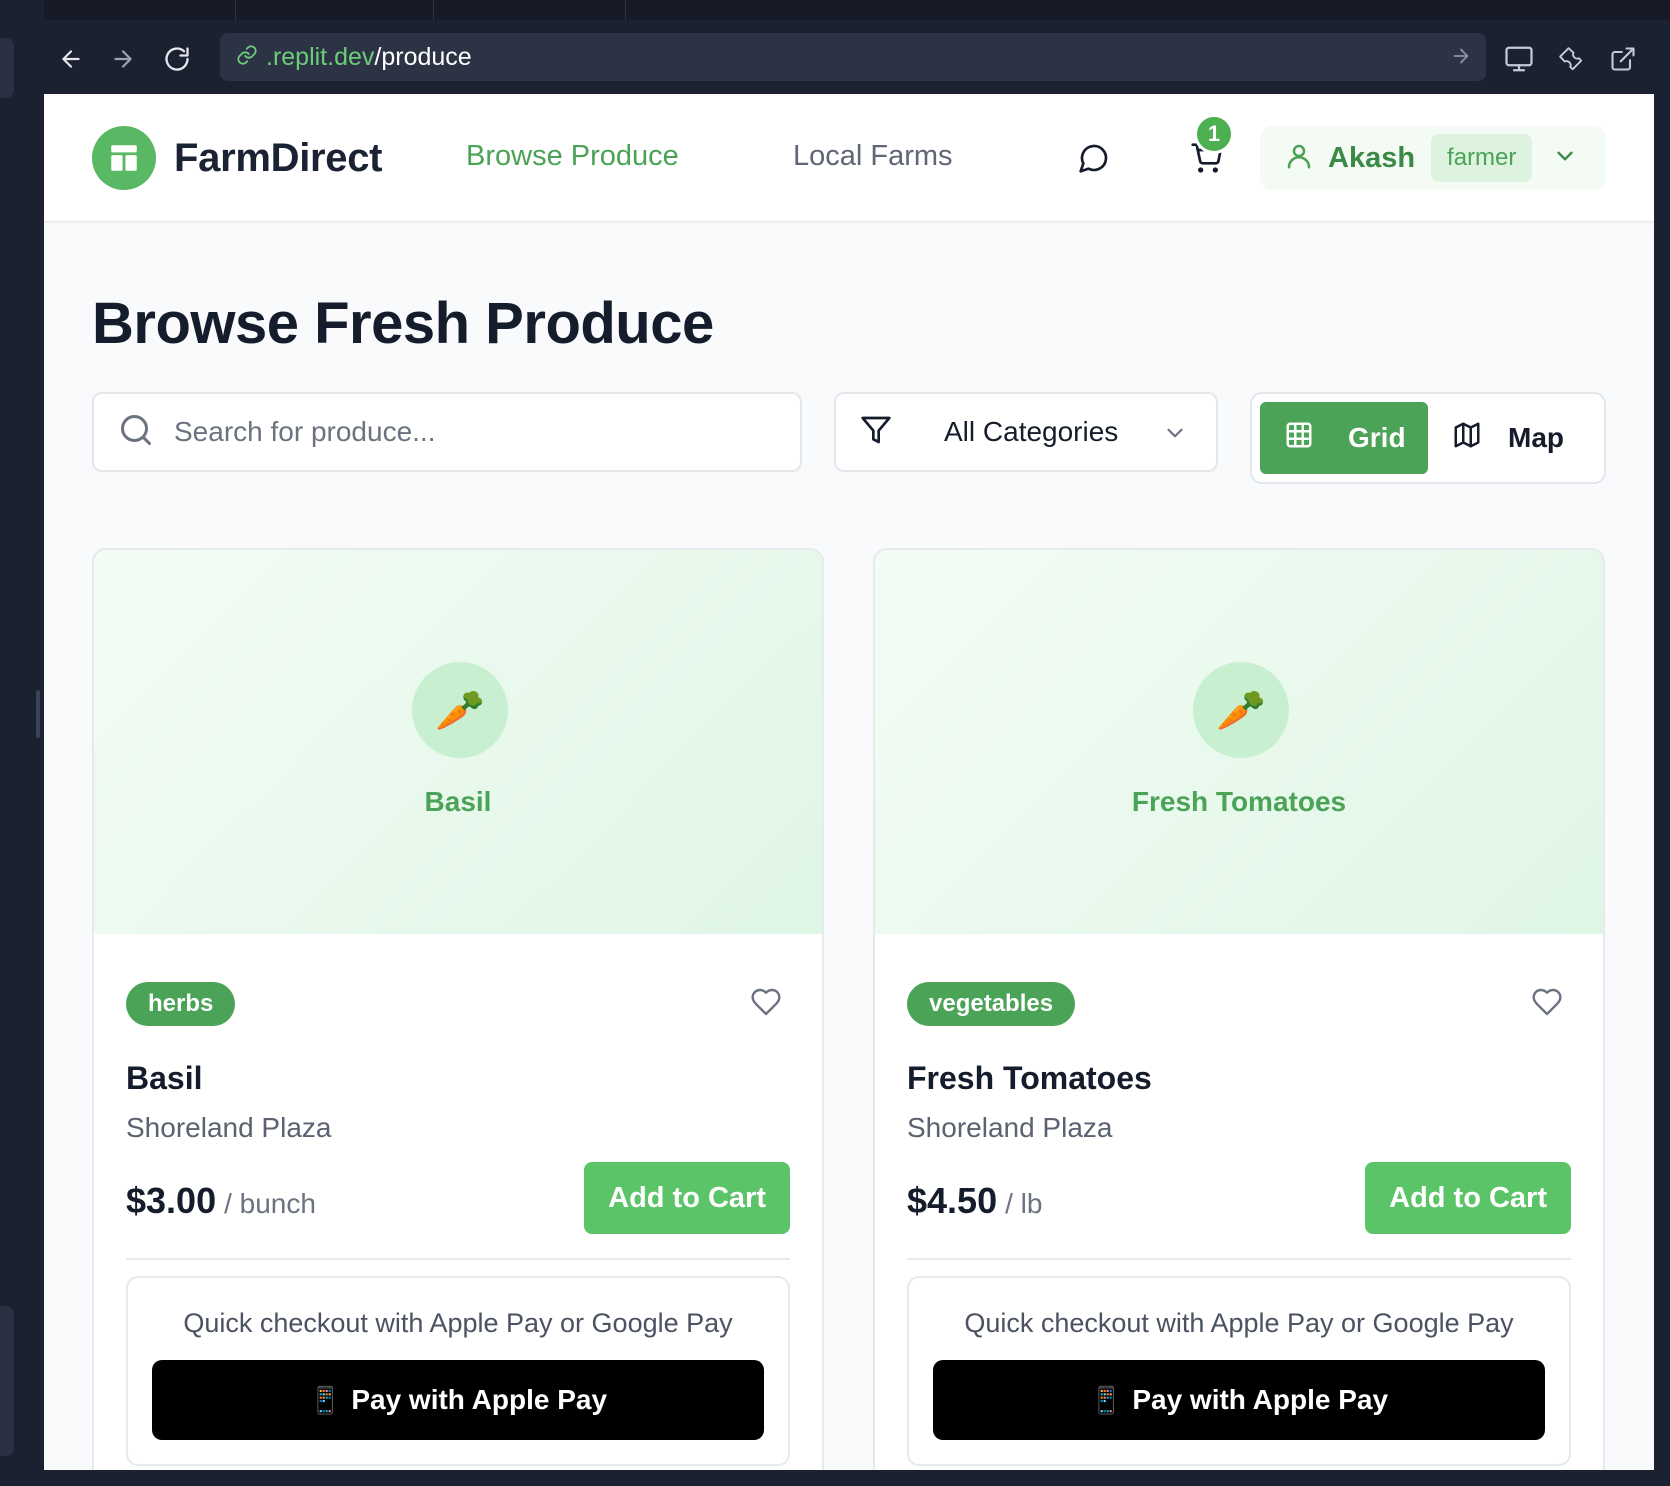 Image resolution: width=1670 pixels, height=1486 pixels. Describe the element at coordinates (1662, 790) in the screenshot. I see `window-right-edge` at that location.